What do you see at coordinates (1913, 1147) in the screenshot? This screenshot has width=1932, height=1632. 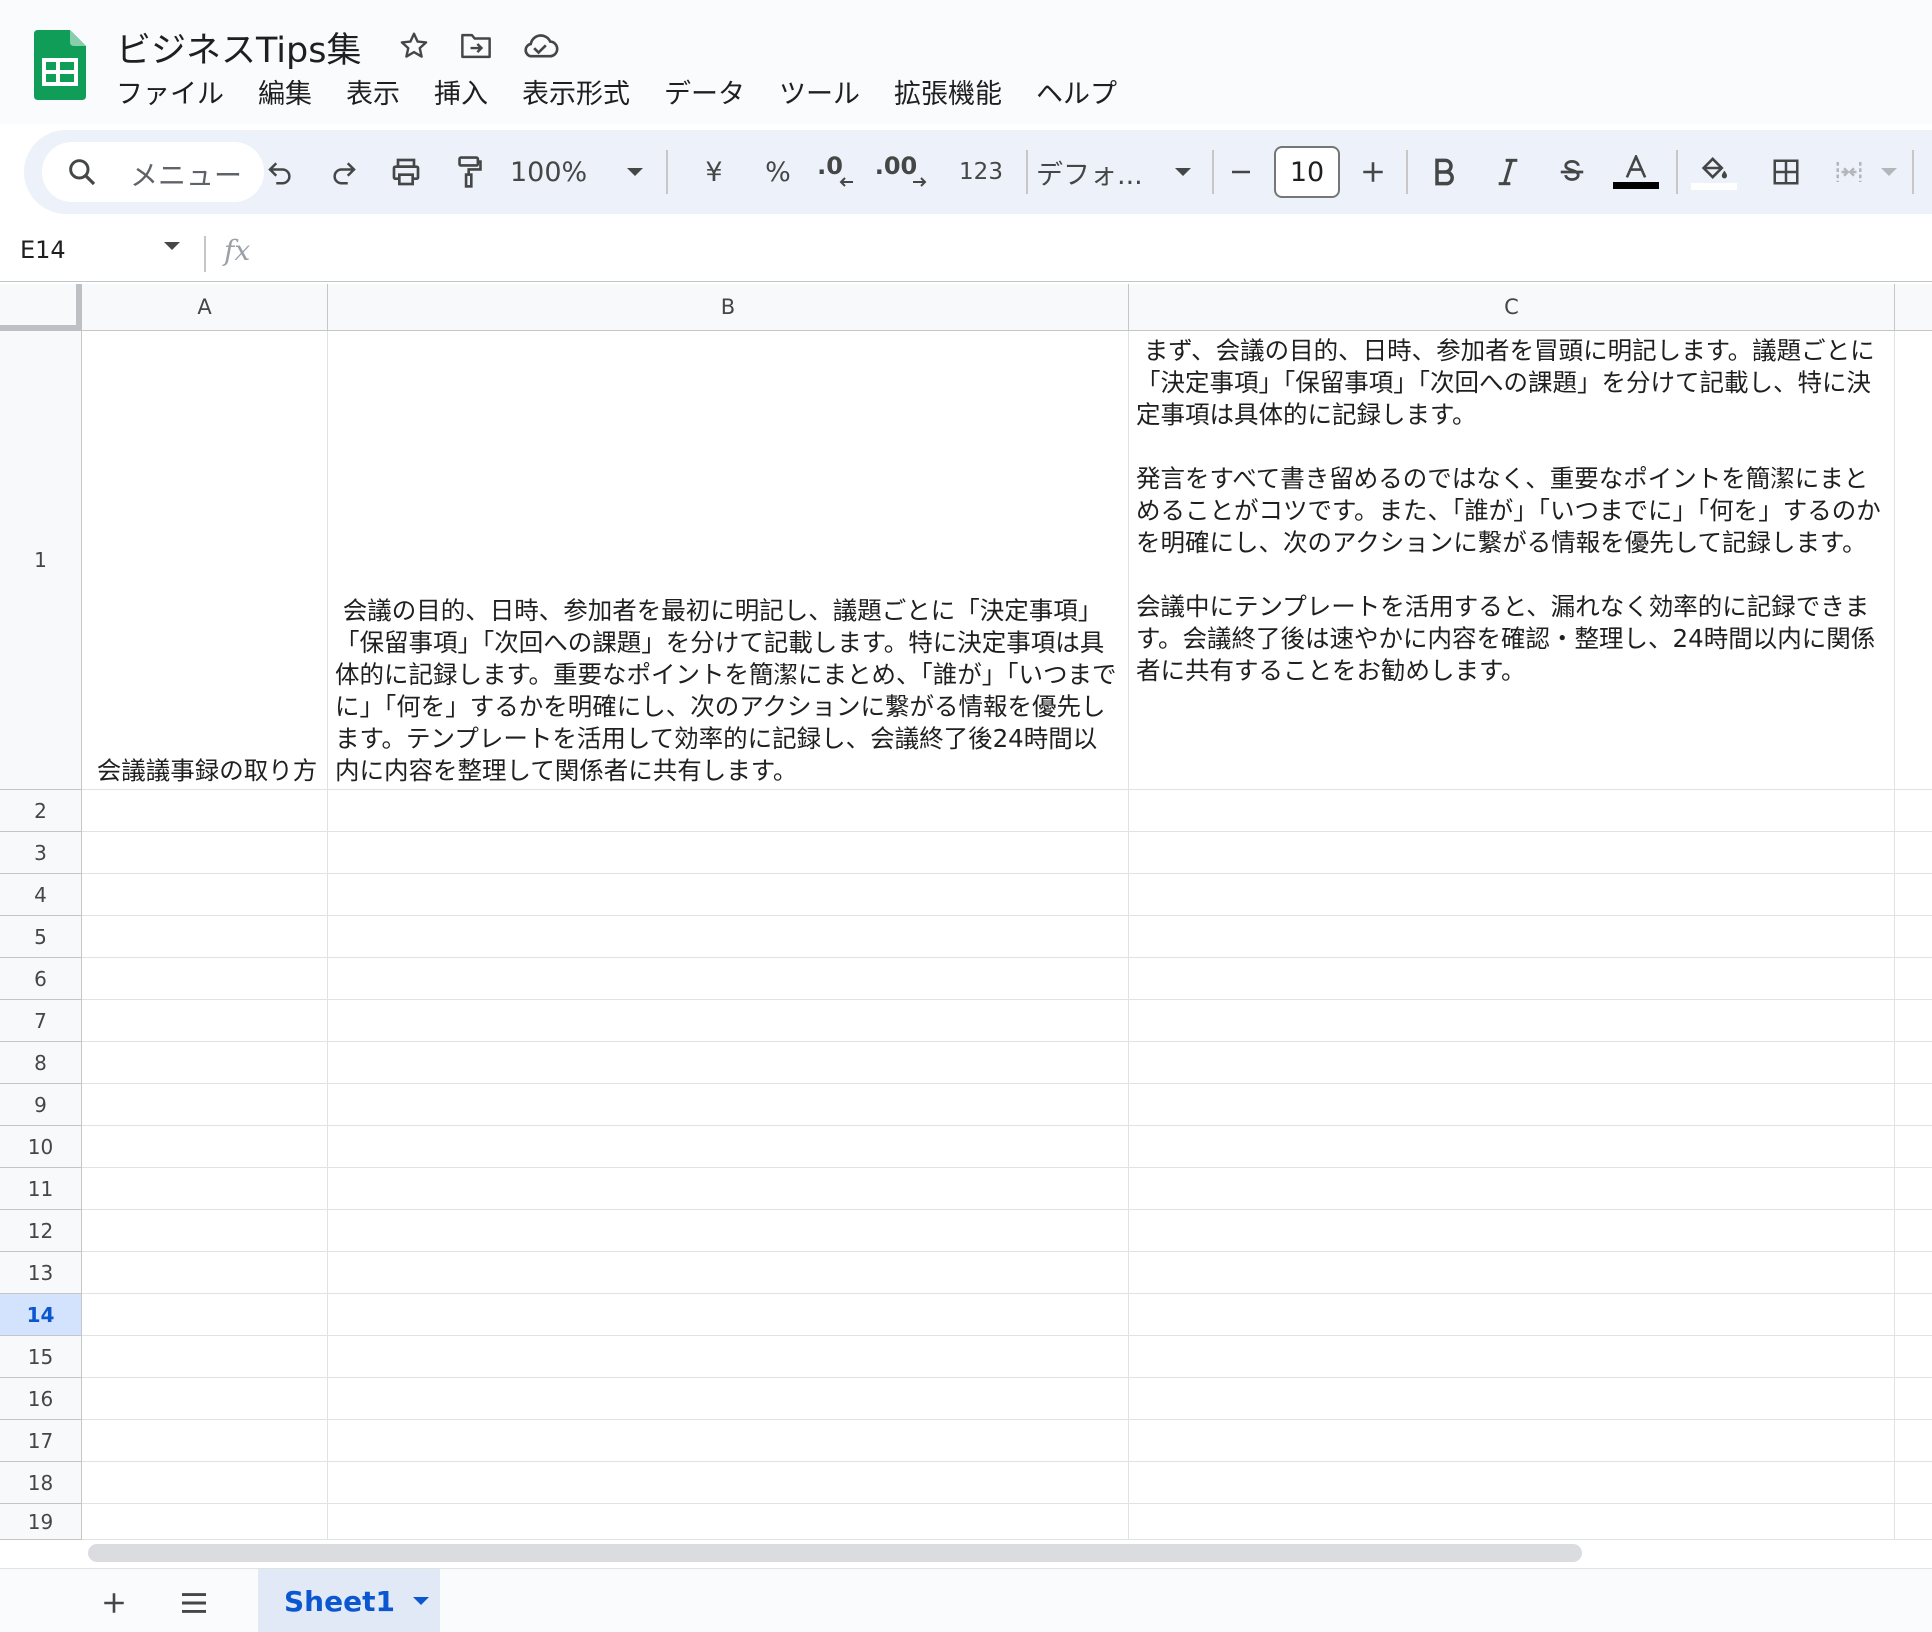 I see `cell-d10` at bounding box center [1913, 1147].